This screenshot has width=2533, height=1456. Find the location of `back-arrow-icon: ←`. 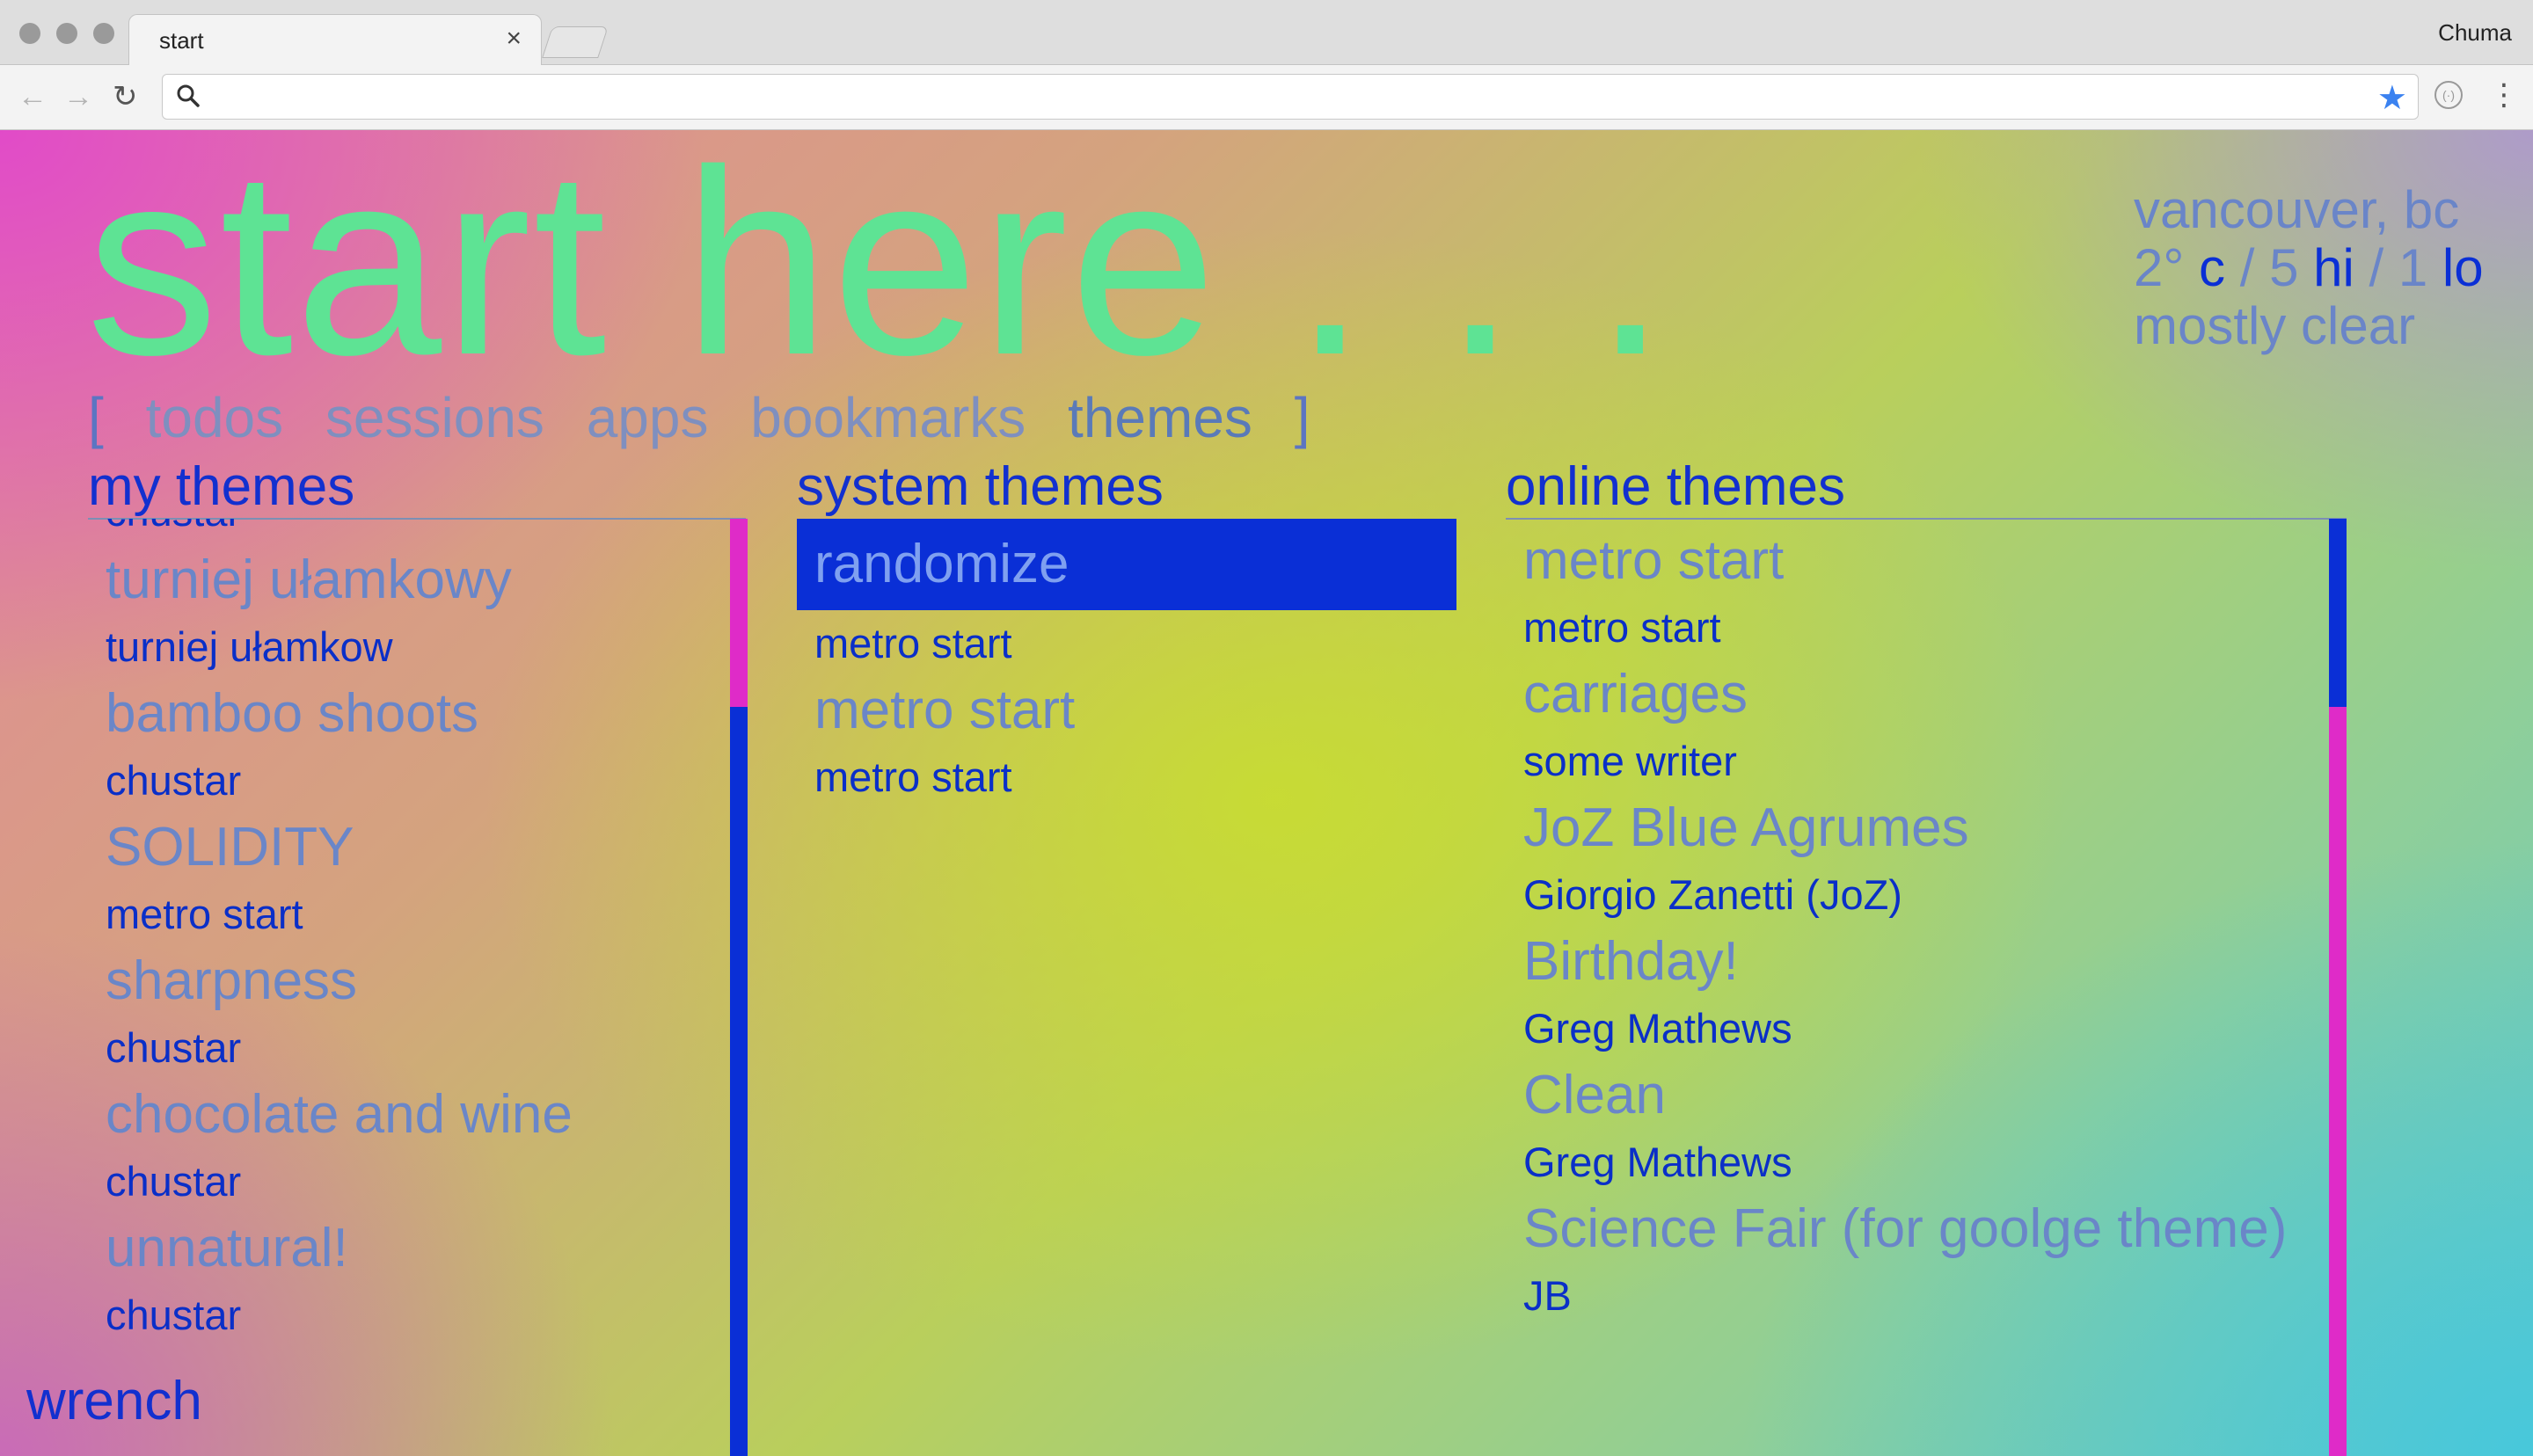

back-arrow-icon: ← is located at coordinates (32, 96).